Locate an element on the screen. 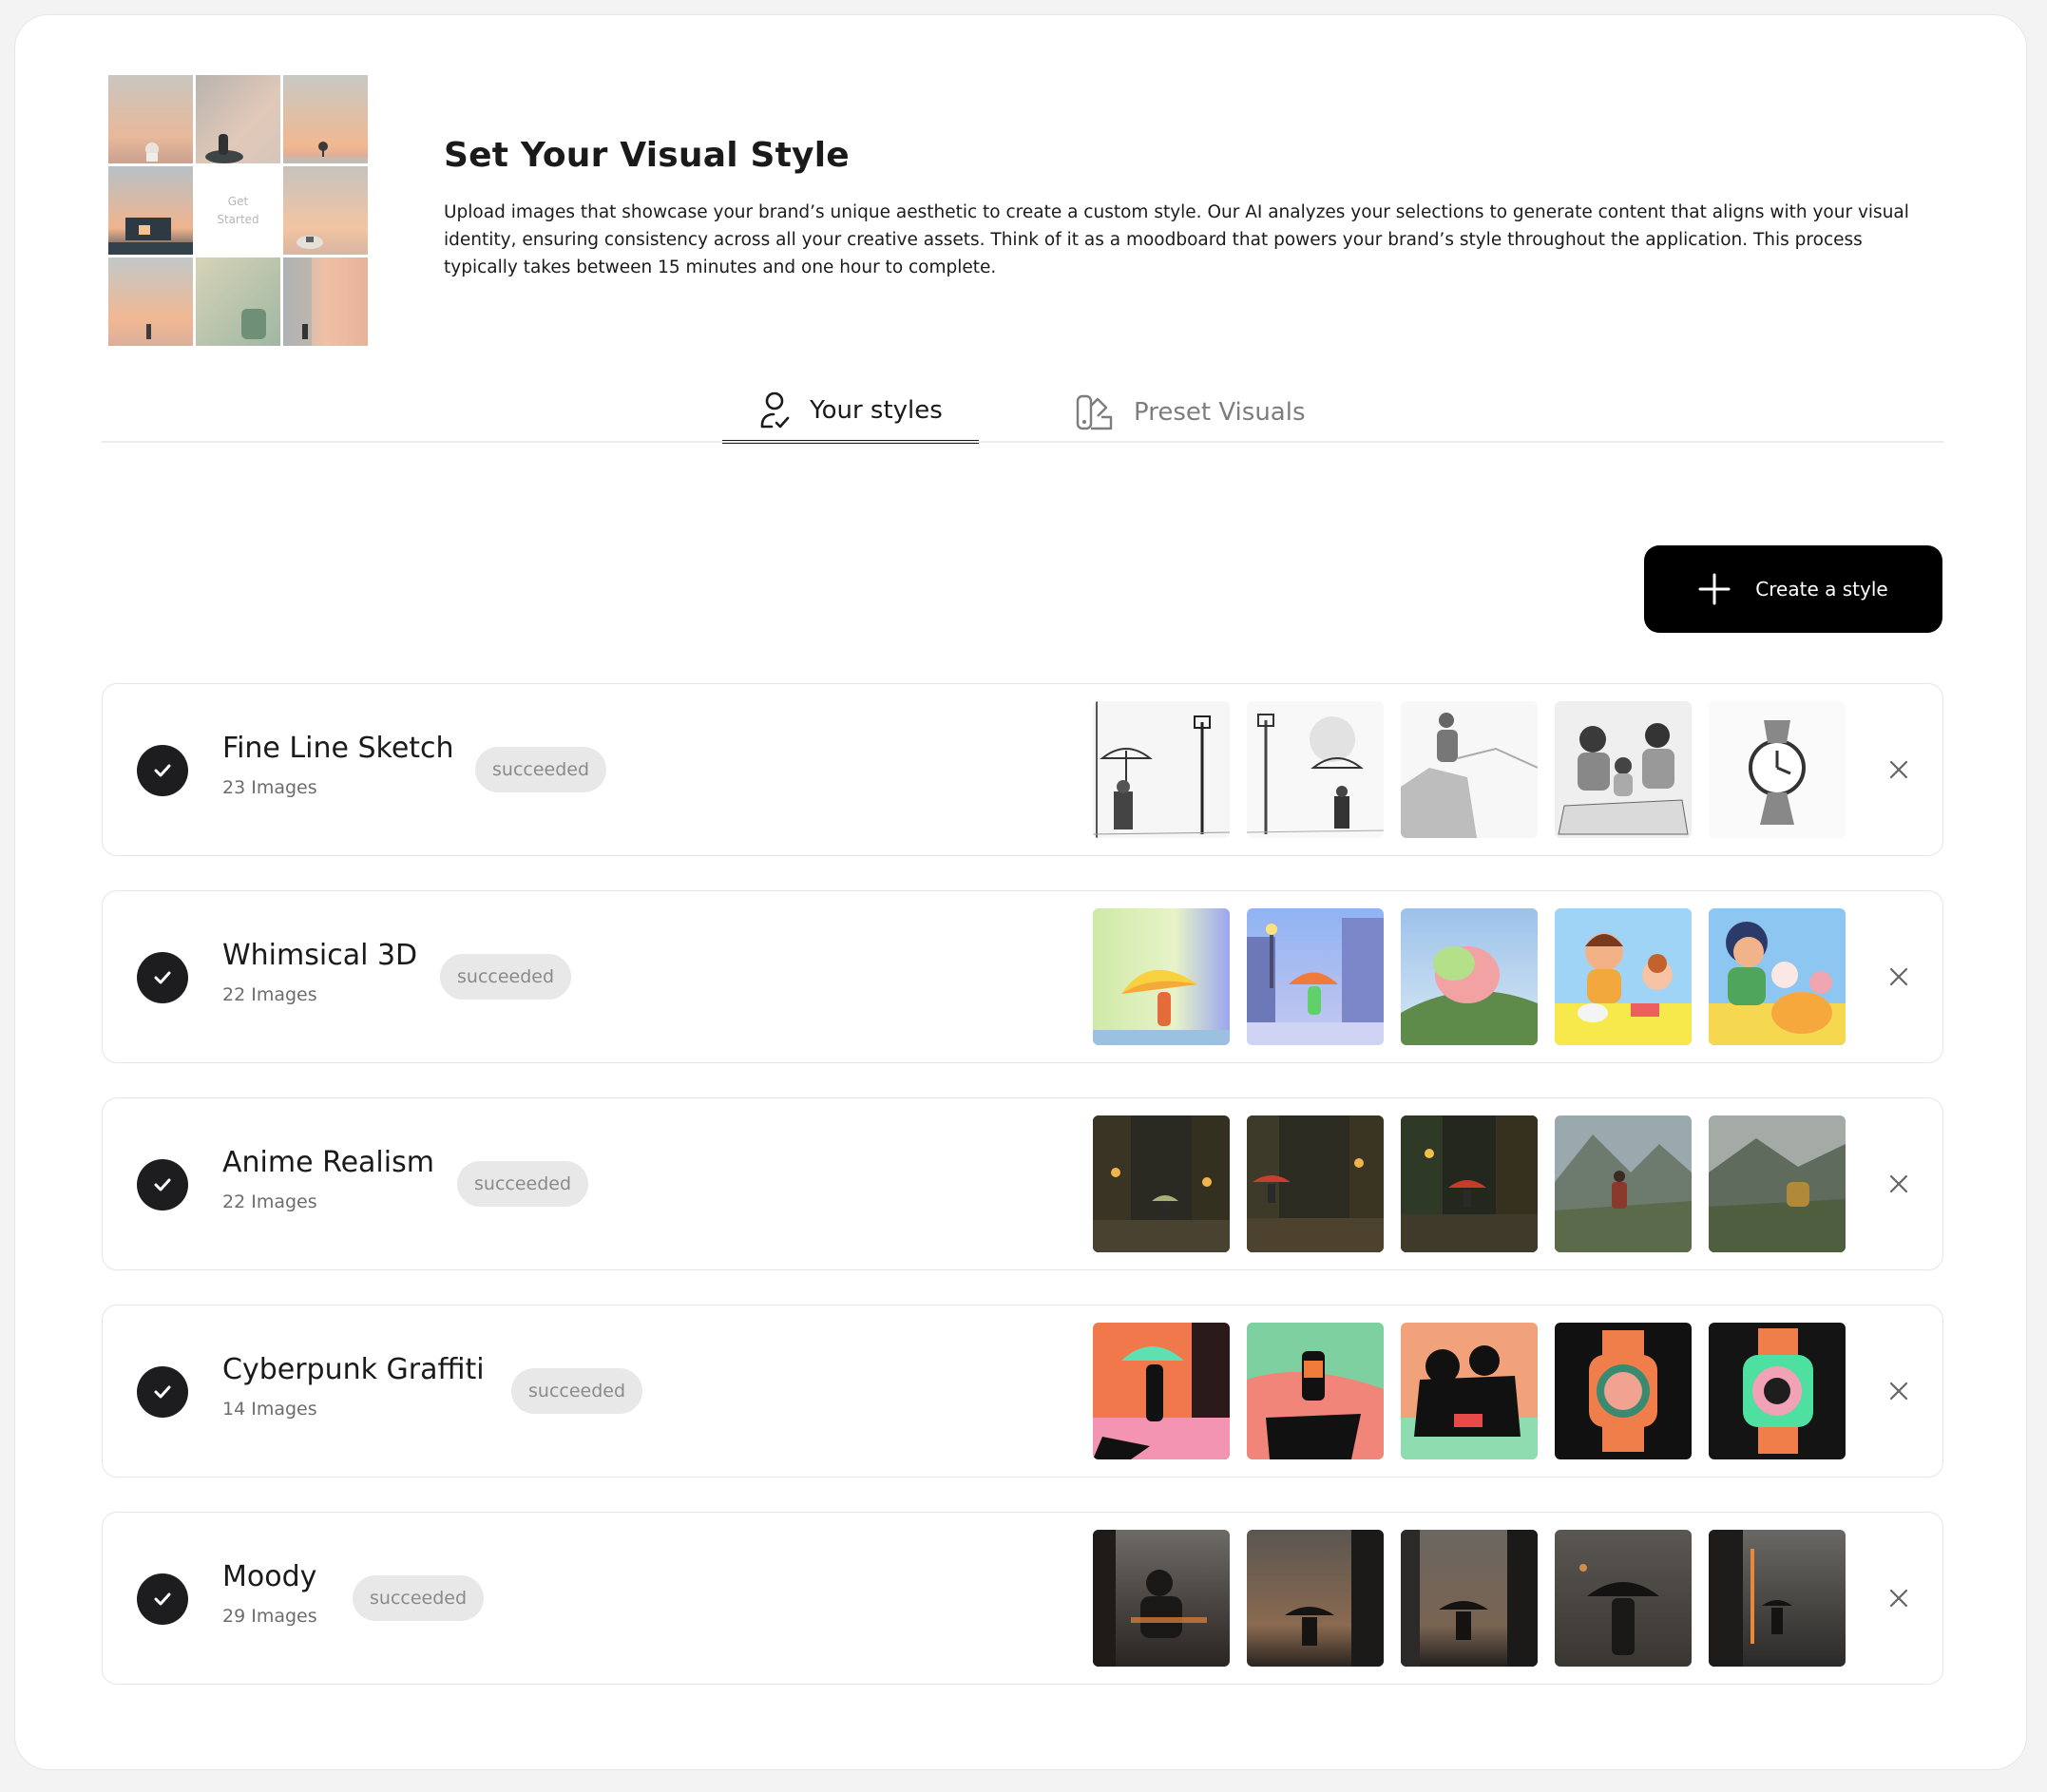 Image resolution: width=2047 pixels, height=1792 pixels. style-row: Cyberpunk Graffiti 14 Images succeeded is located at coordinates (1022, 1391).